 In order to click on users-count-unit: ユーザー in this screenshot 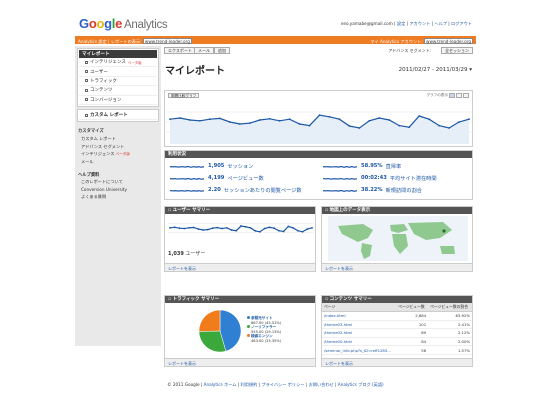, I will do `click(195, 254)`.